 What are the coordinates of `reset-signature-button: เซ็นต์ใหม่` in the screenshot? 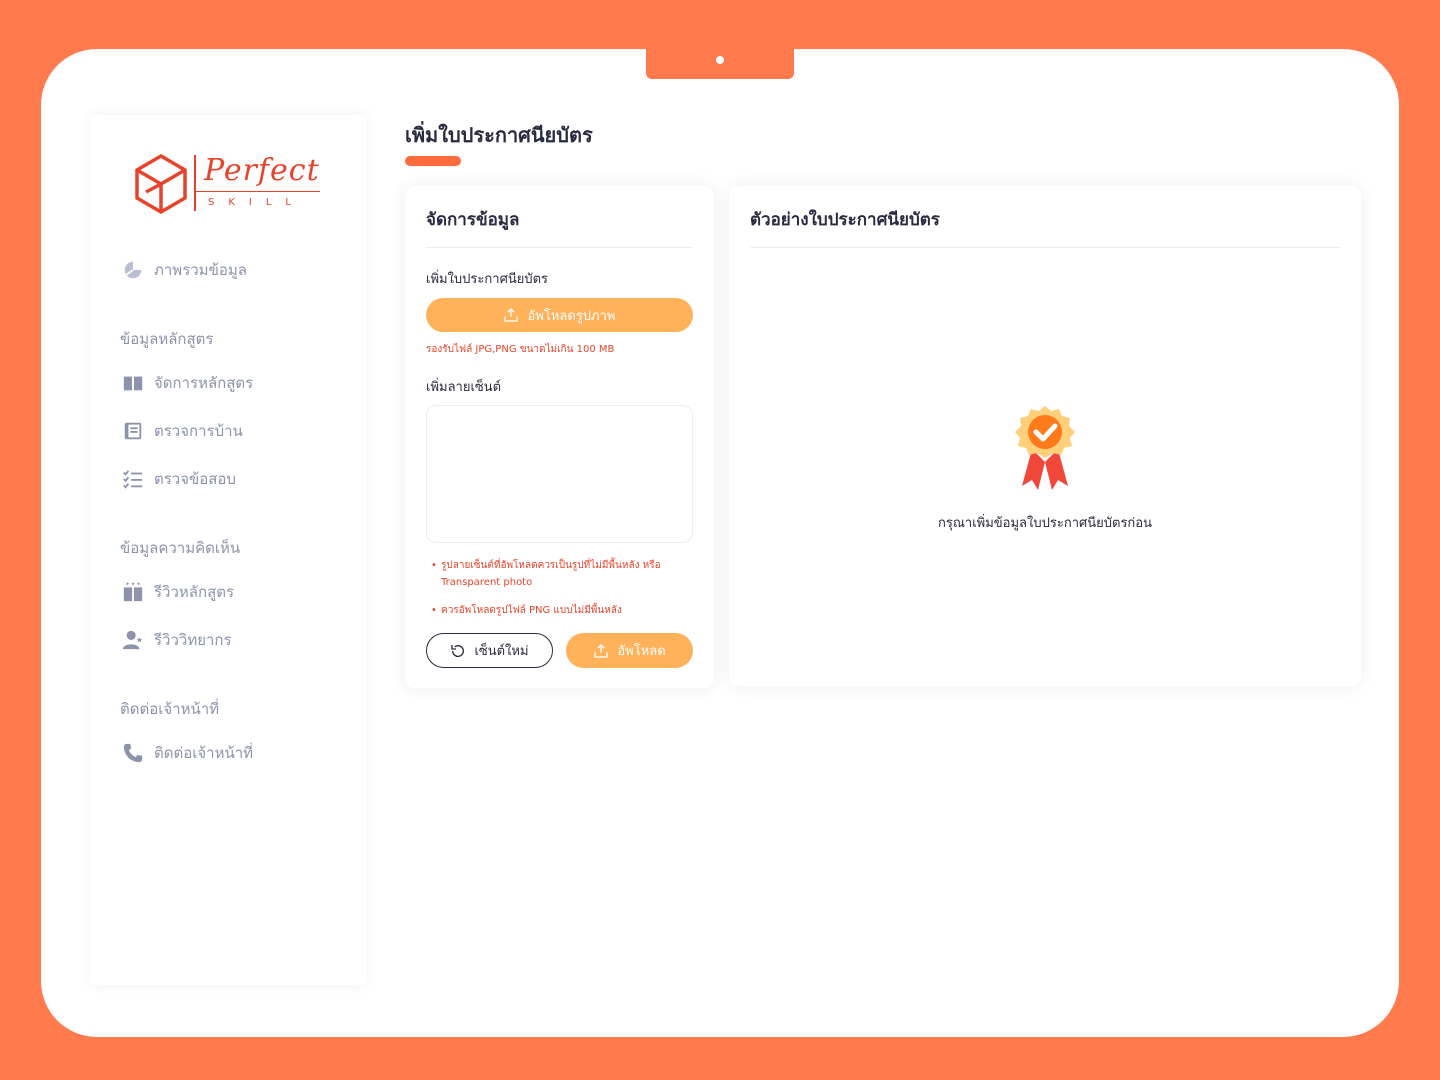 It's located at (489, 650).